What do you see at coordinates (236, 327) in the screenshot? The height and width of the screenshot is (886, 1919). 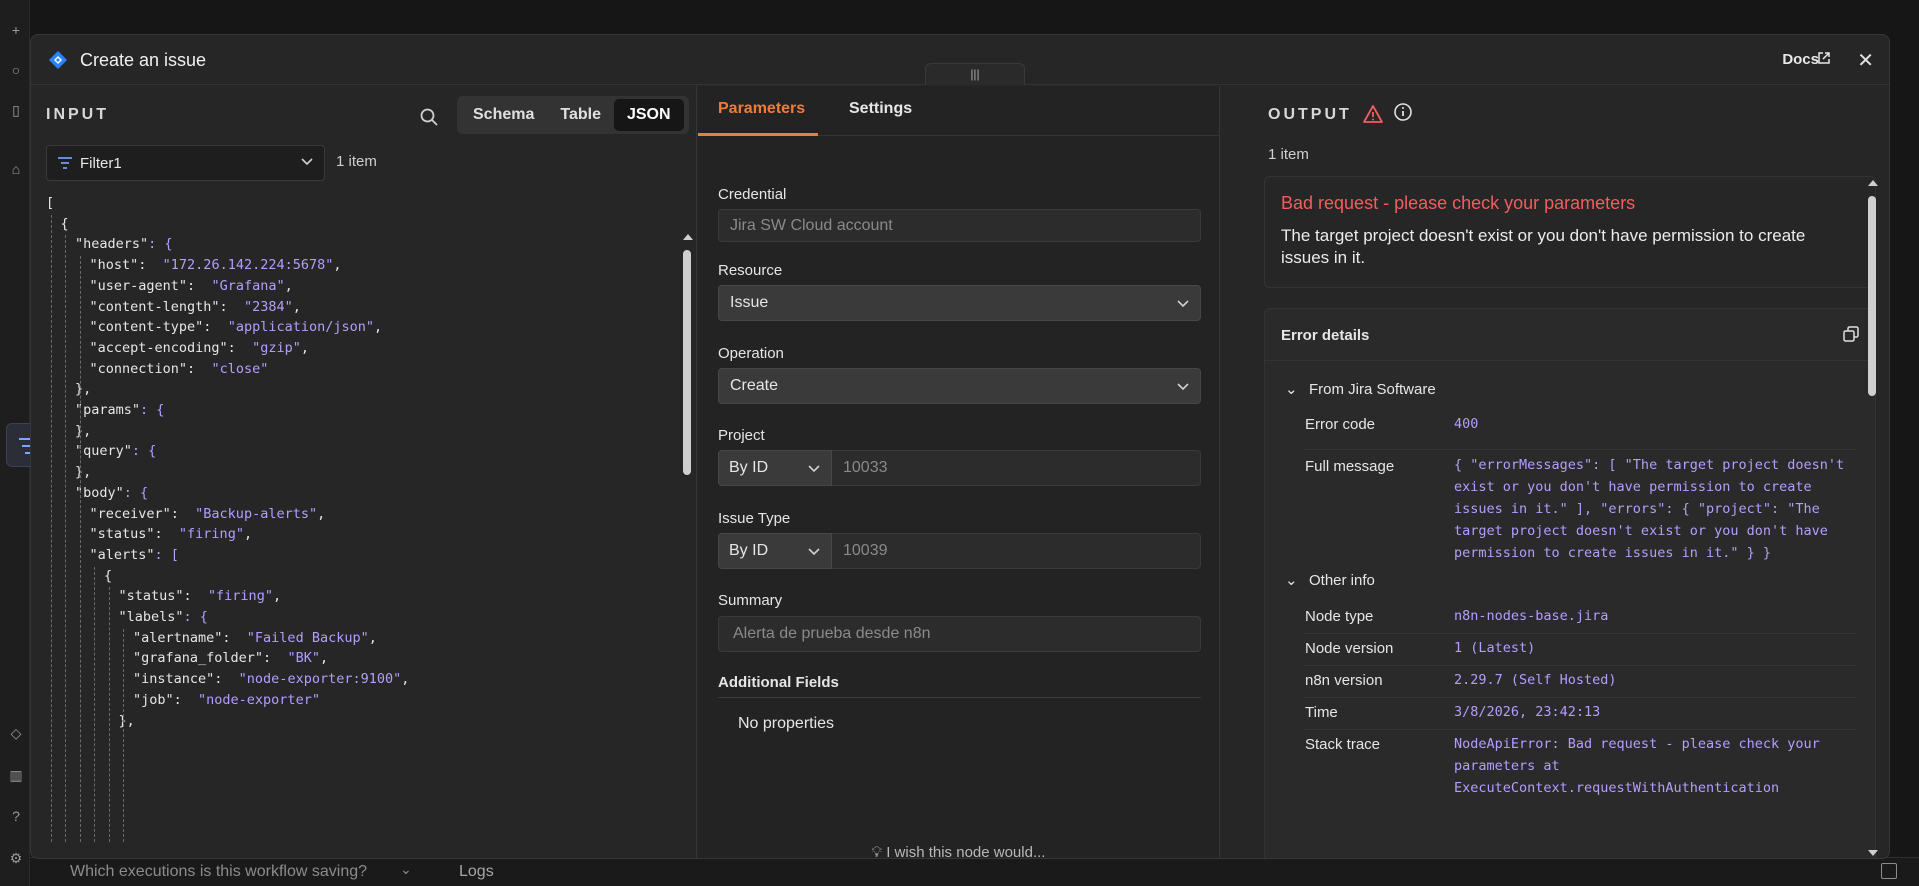 I see `json-line: "content-type": "application/json",` at bounding box center [236, 327].